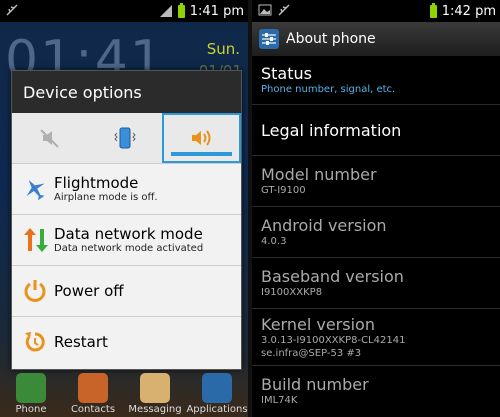 The height and width of the screenshot is (417, 500). I want to click on mute-mode-button, so click(49, 138).